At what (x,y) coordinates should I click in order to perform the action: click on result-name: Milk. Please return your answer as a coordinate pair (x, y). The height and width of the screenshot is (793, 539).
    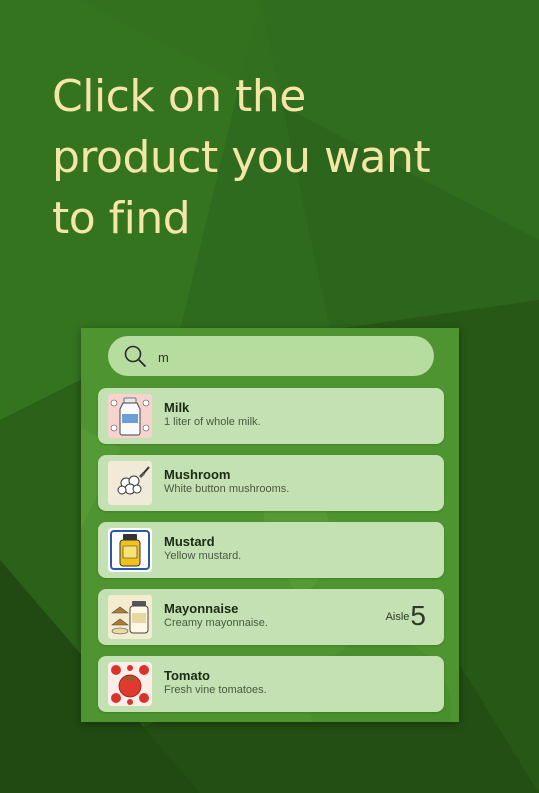
    Looking at the image, I should click on (177, 407).